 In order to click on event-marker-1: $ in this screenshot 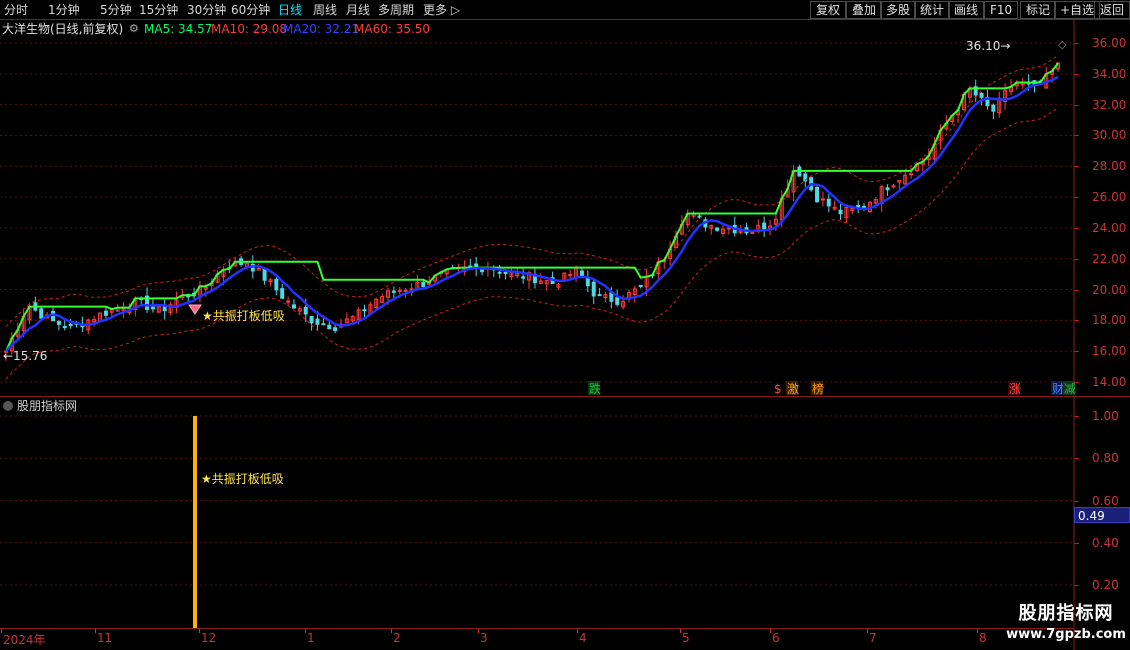, I will do `click(778, 389)`.